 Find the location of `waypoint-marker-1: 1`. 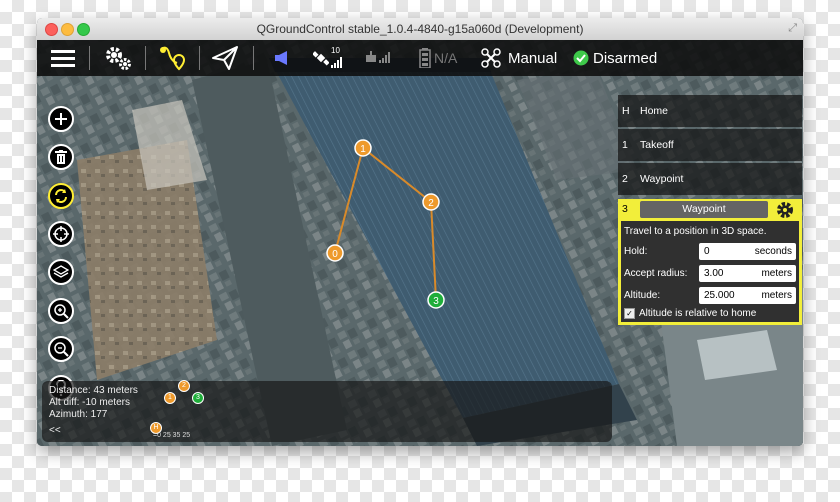

waypoint-marker-1: 1 is located at coordinates (363, 148).